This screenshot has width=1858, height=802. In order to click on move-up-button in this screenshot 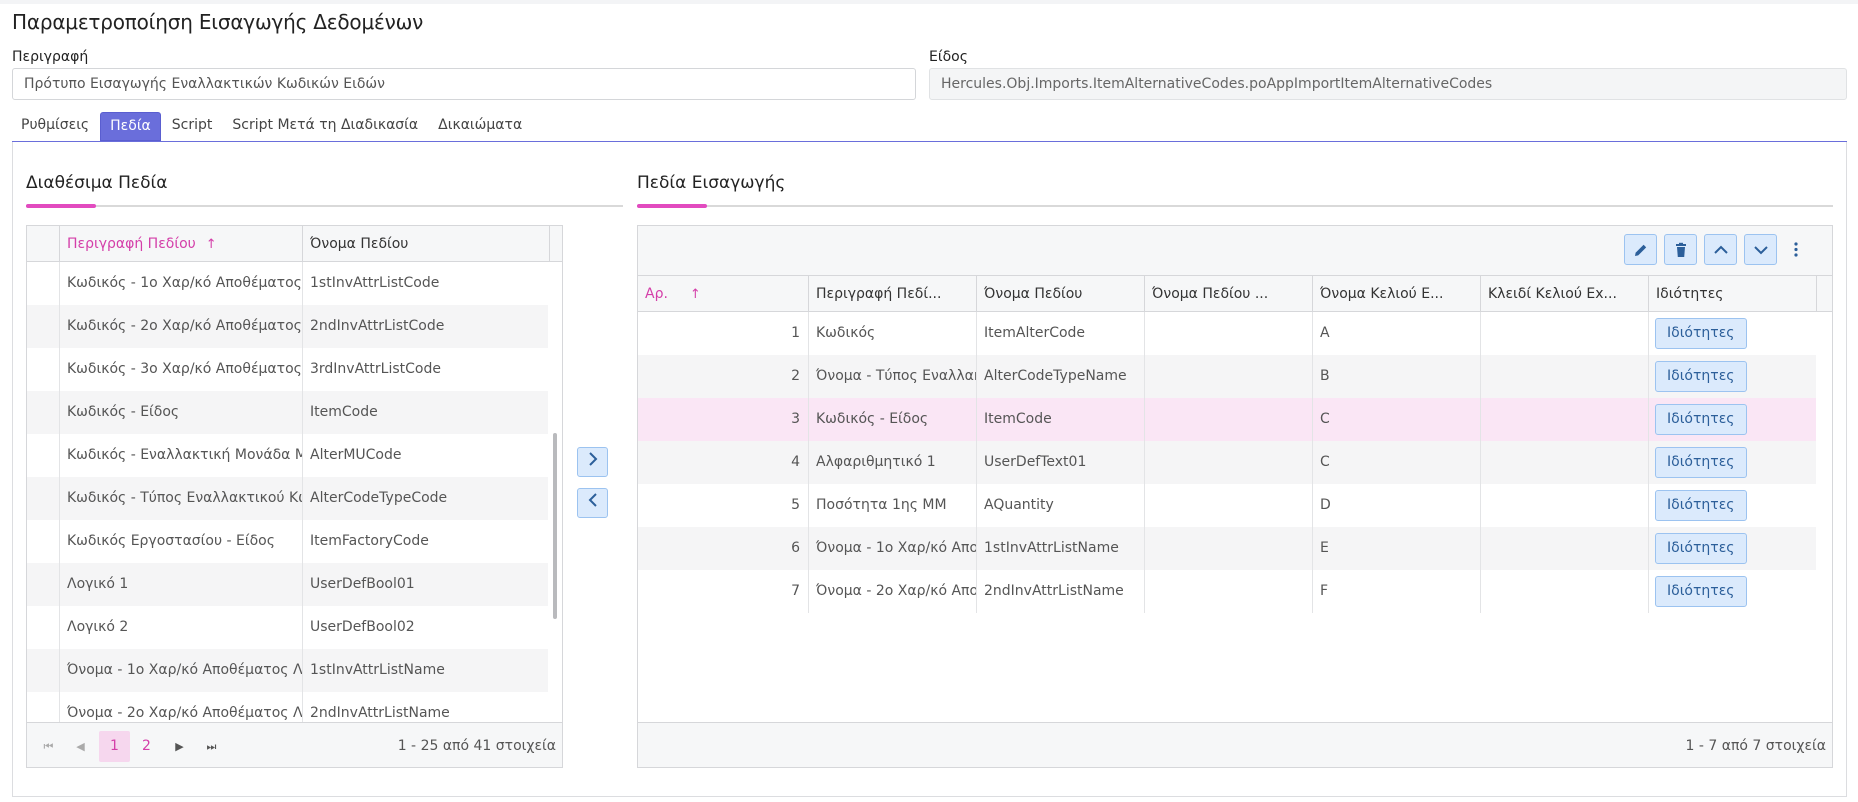, I will do `click(1720, 249)`.